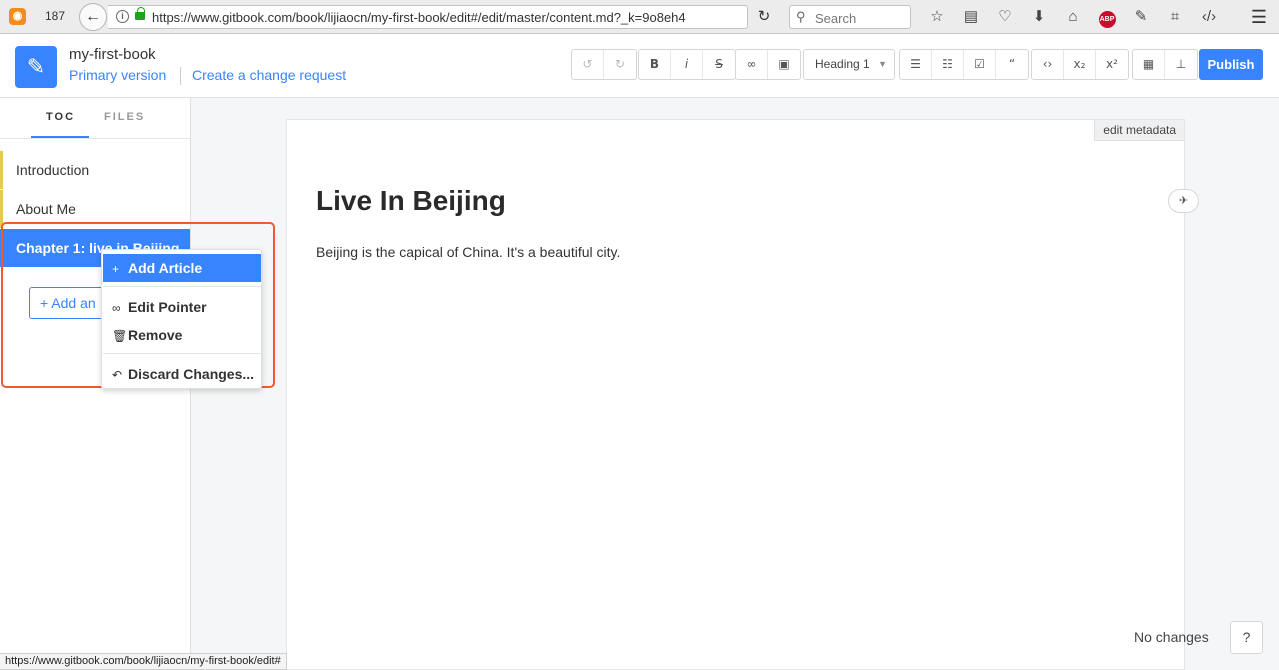  What do you see at coordinates (165, 268) in the screenshot?
I see `menu-item-label: Add Article` at bounding box center [165, 268].